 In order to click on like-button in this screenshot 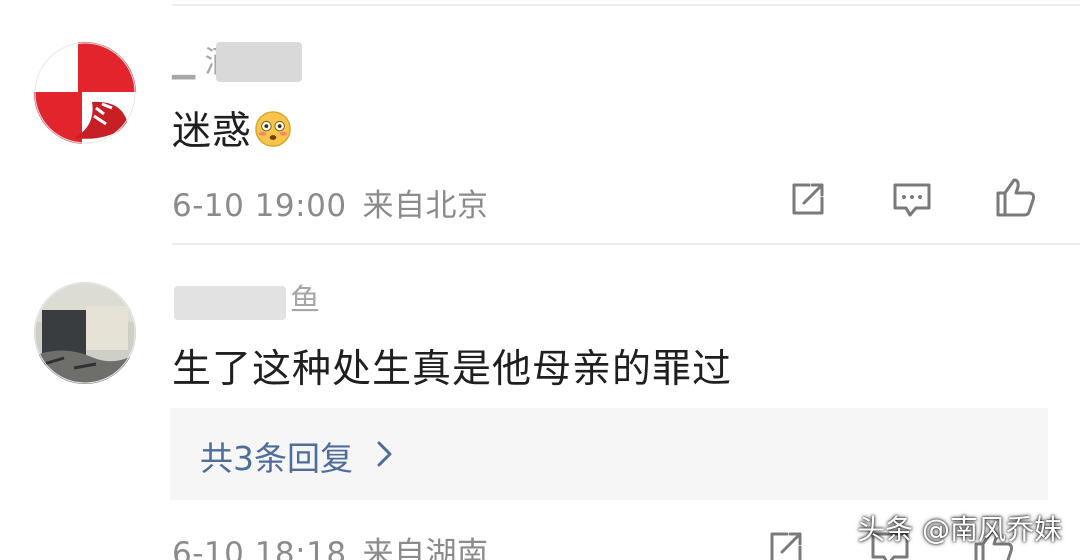, I will do `click(1016, 197)`.